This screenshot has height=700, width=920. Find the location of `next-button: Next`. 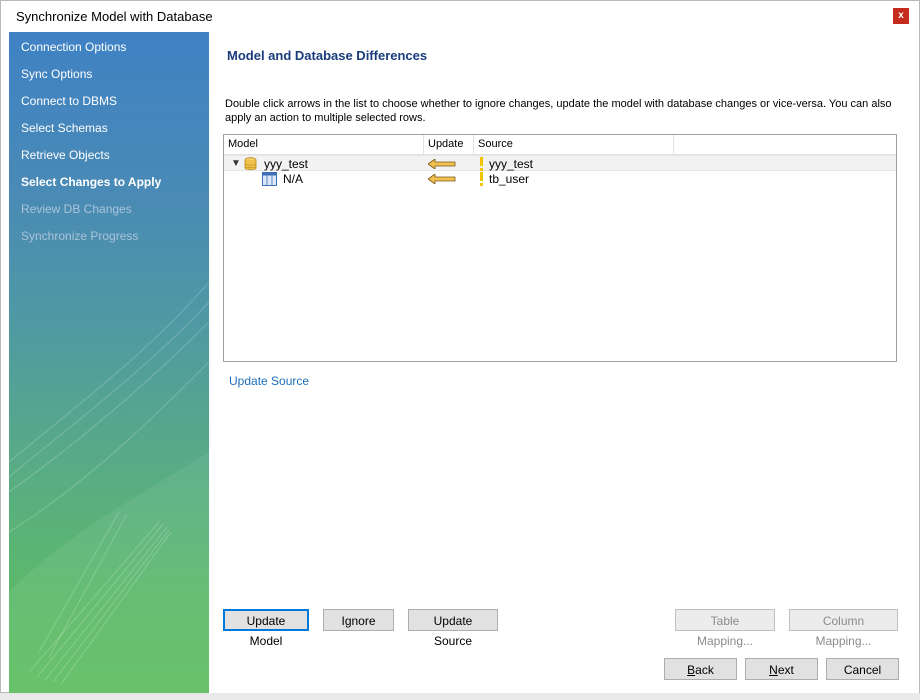

next-button: Next is located at coordinates (781, 669).